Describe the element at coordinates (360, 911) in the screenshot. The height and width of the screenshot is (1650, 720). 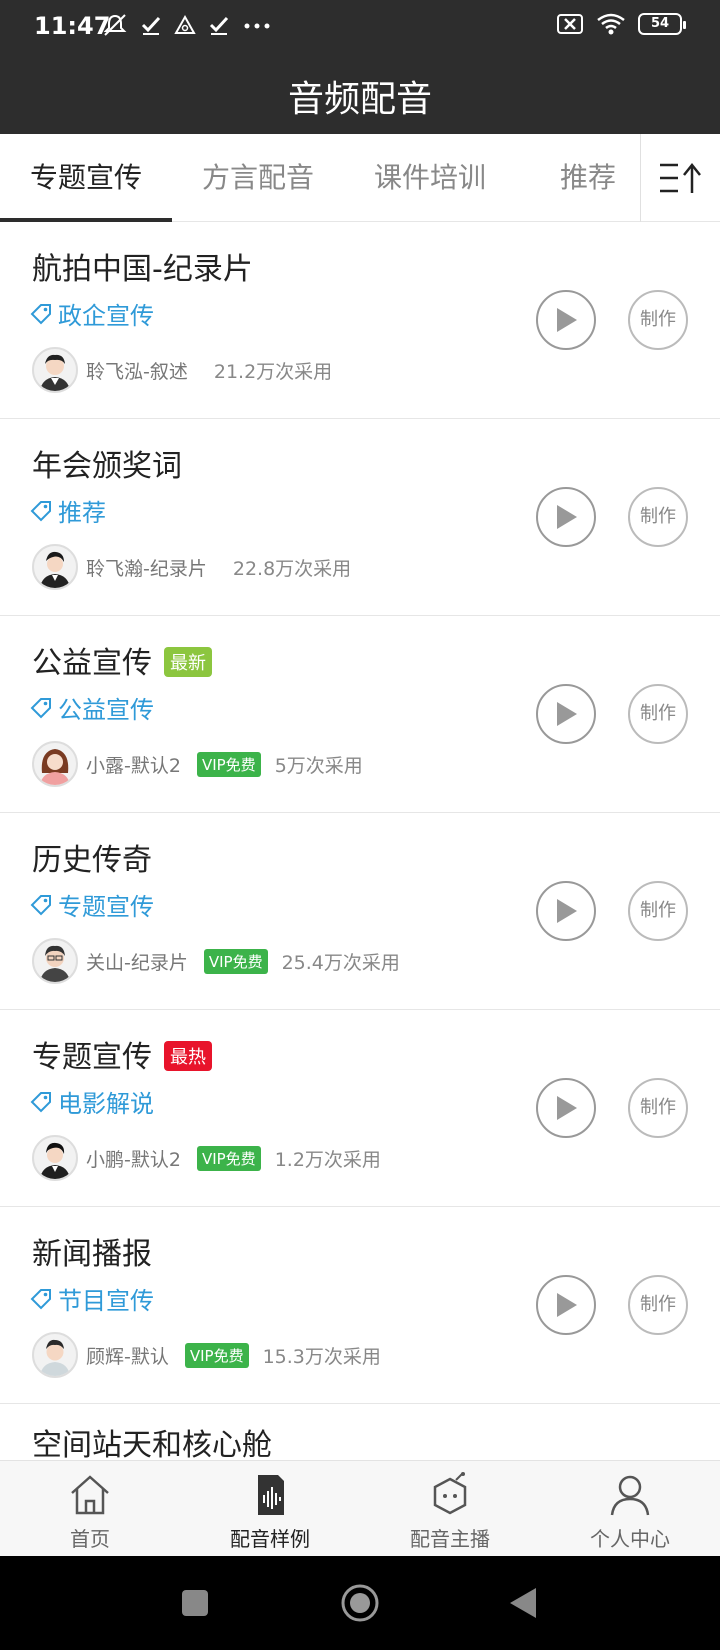
I see `list-item: 历史传奇 专题宣传 关山-纪录片 VIP免费 25.4万次采用 制作` at that location.